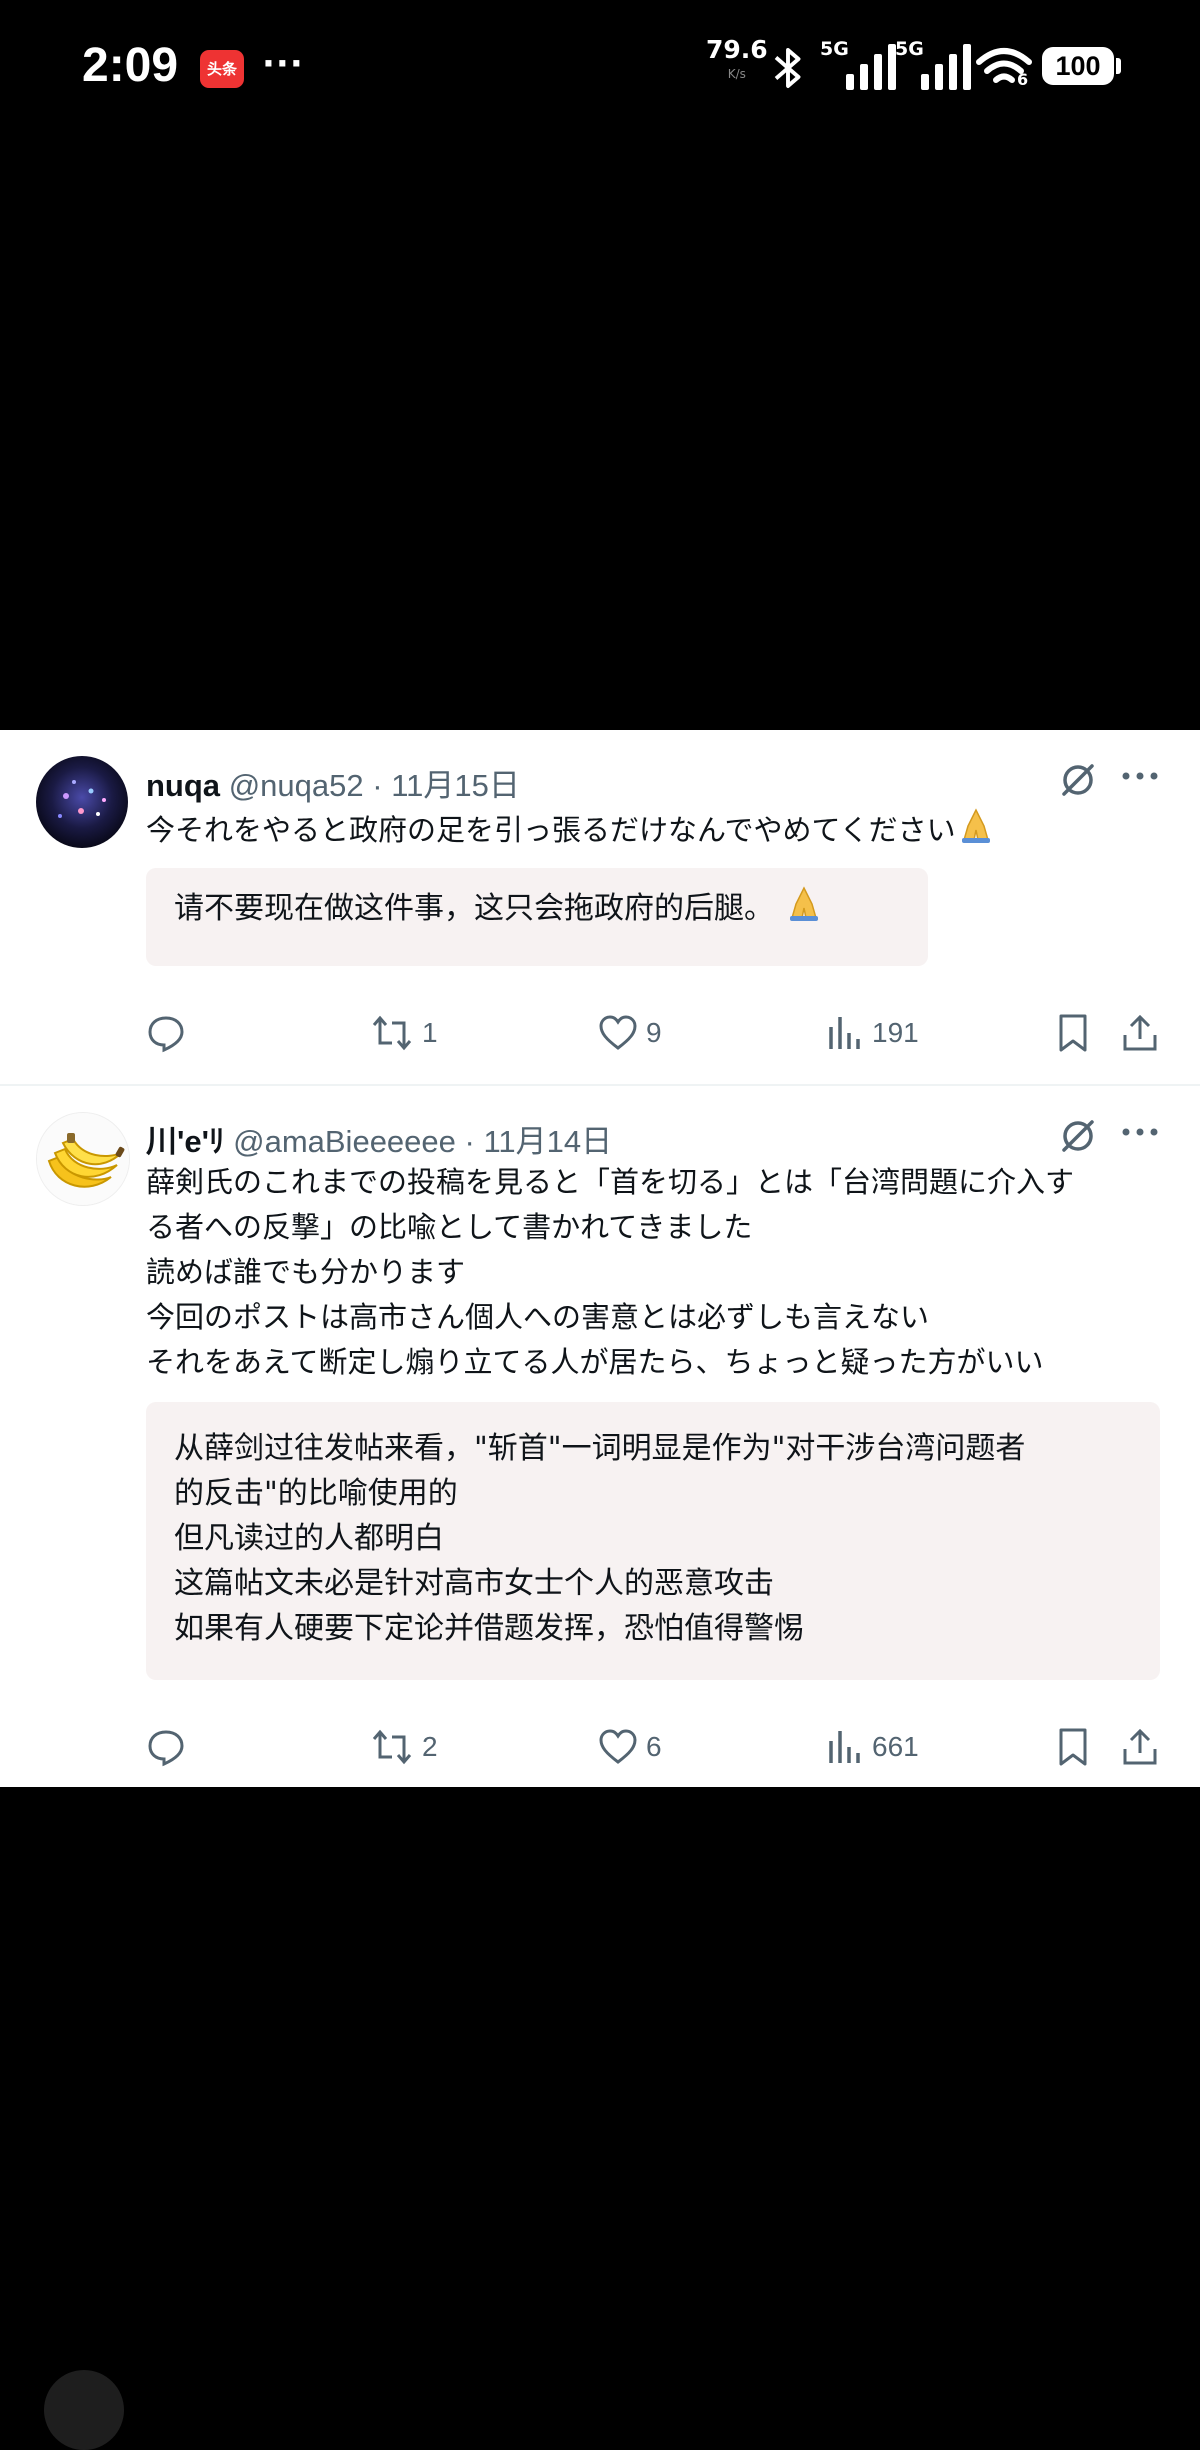 The height and width of the screenshot is (2450, 1200). Describe the element at coordinates (449, 1227) in the screenshot. I see `post-text-line: る者への反撃」の比喩として書かれてきました` at that location.